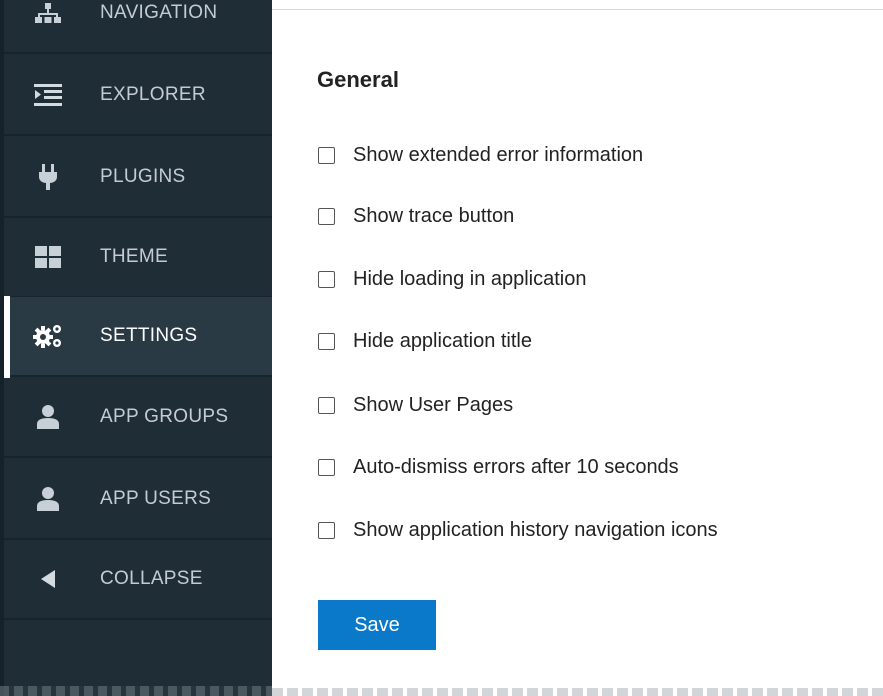  I want to click on save-button: Save, so click(377, 625).